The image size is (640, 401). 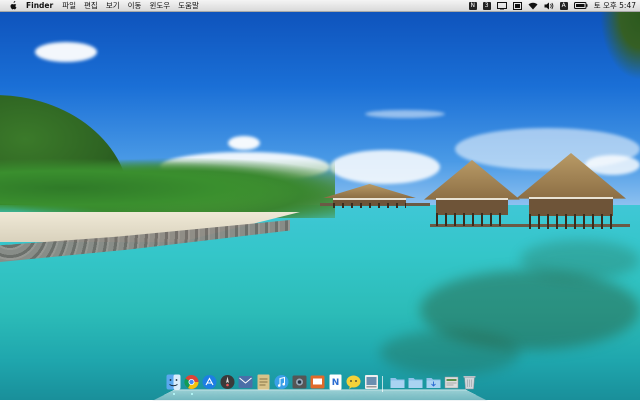 I want to click on downloads-icon, so click(x=433, y=382).